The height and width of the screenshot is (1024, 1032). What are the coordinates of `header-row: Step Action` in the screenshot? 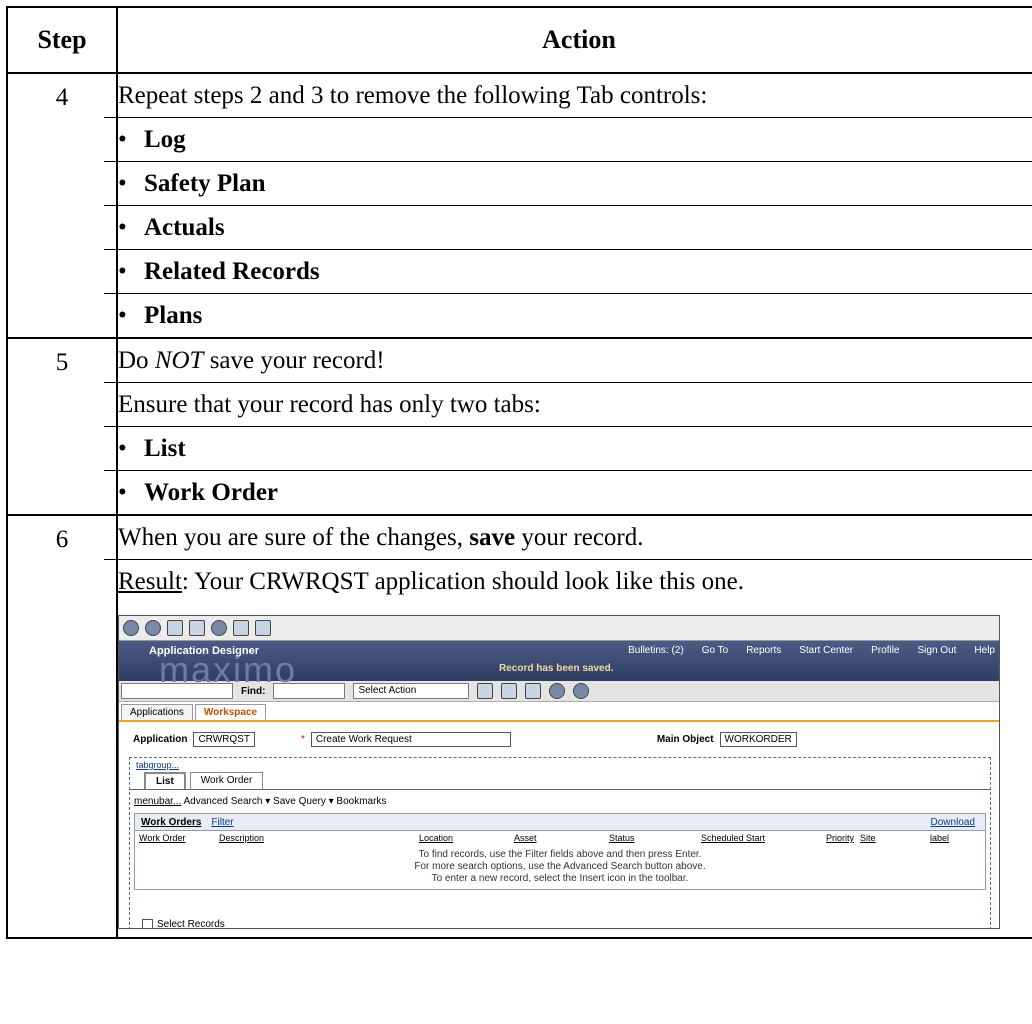 It's located at (519, 40).